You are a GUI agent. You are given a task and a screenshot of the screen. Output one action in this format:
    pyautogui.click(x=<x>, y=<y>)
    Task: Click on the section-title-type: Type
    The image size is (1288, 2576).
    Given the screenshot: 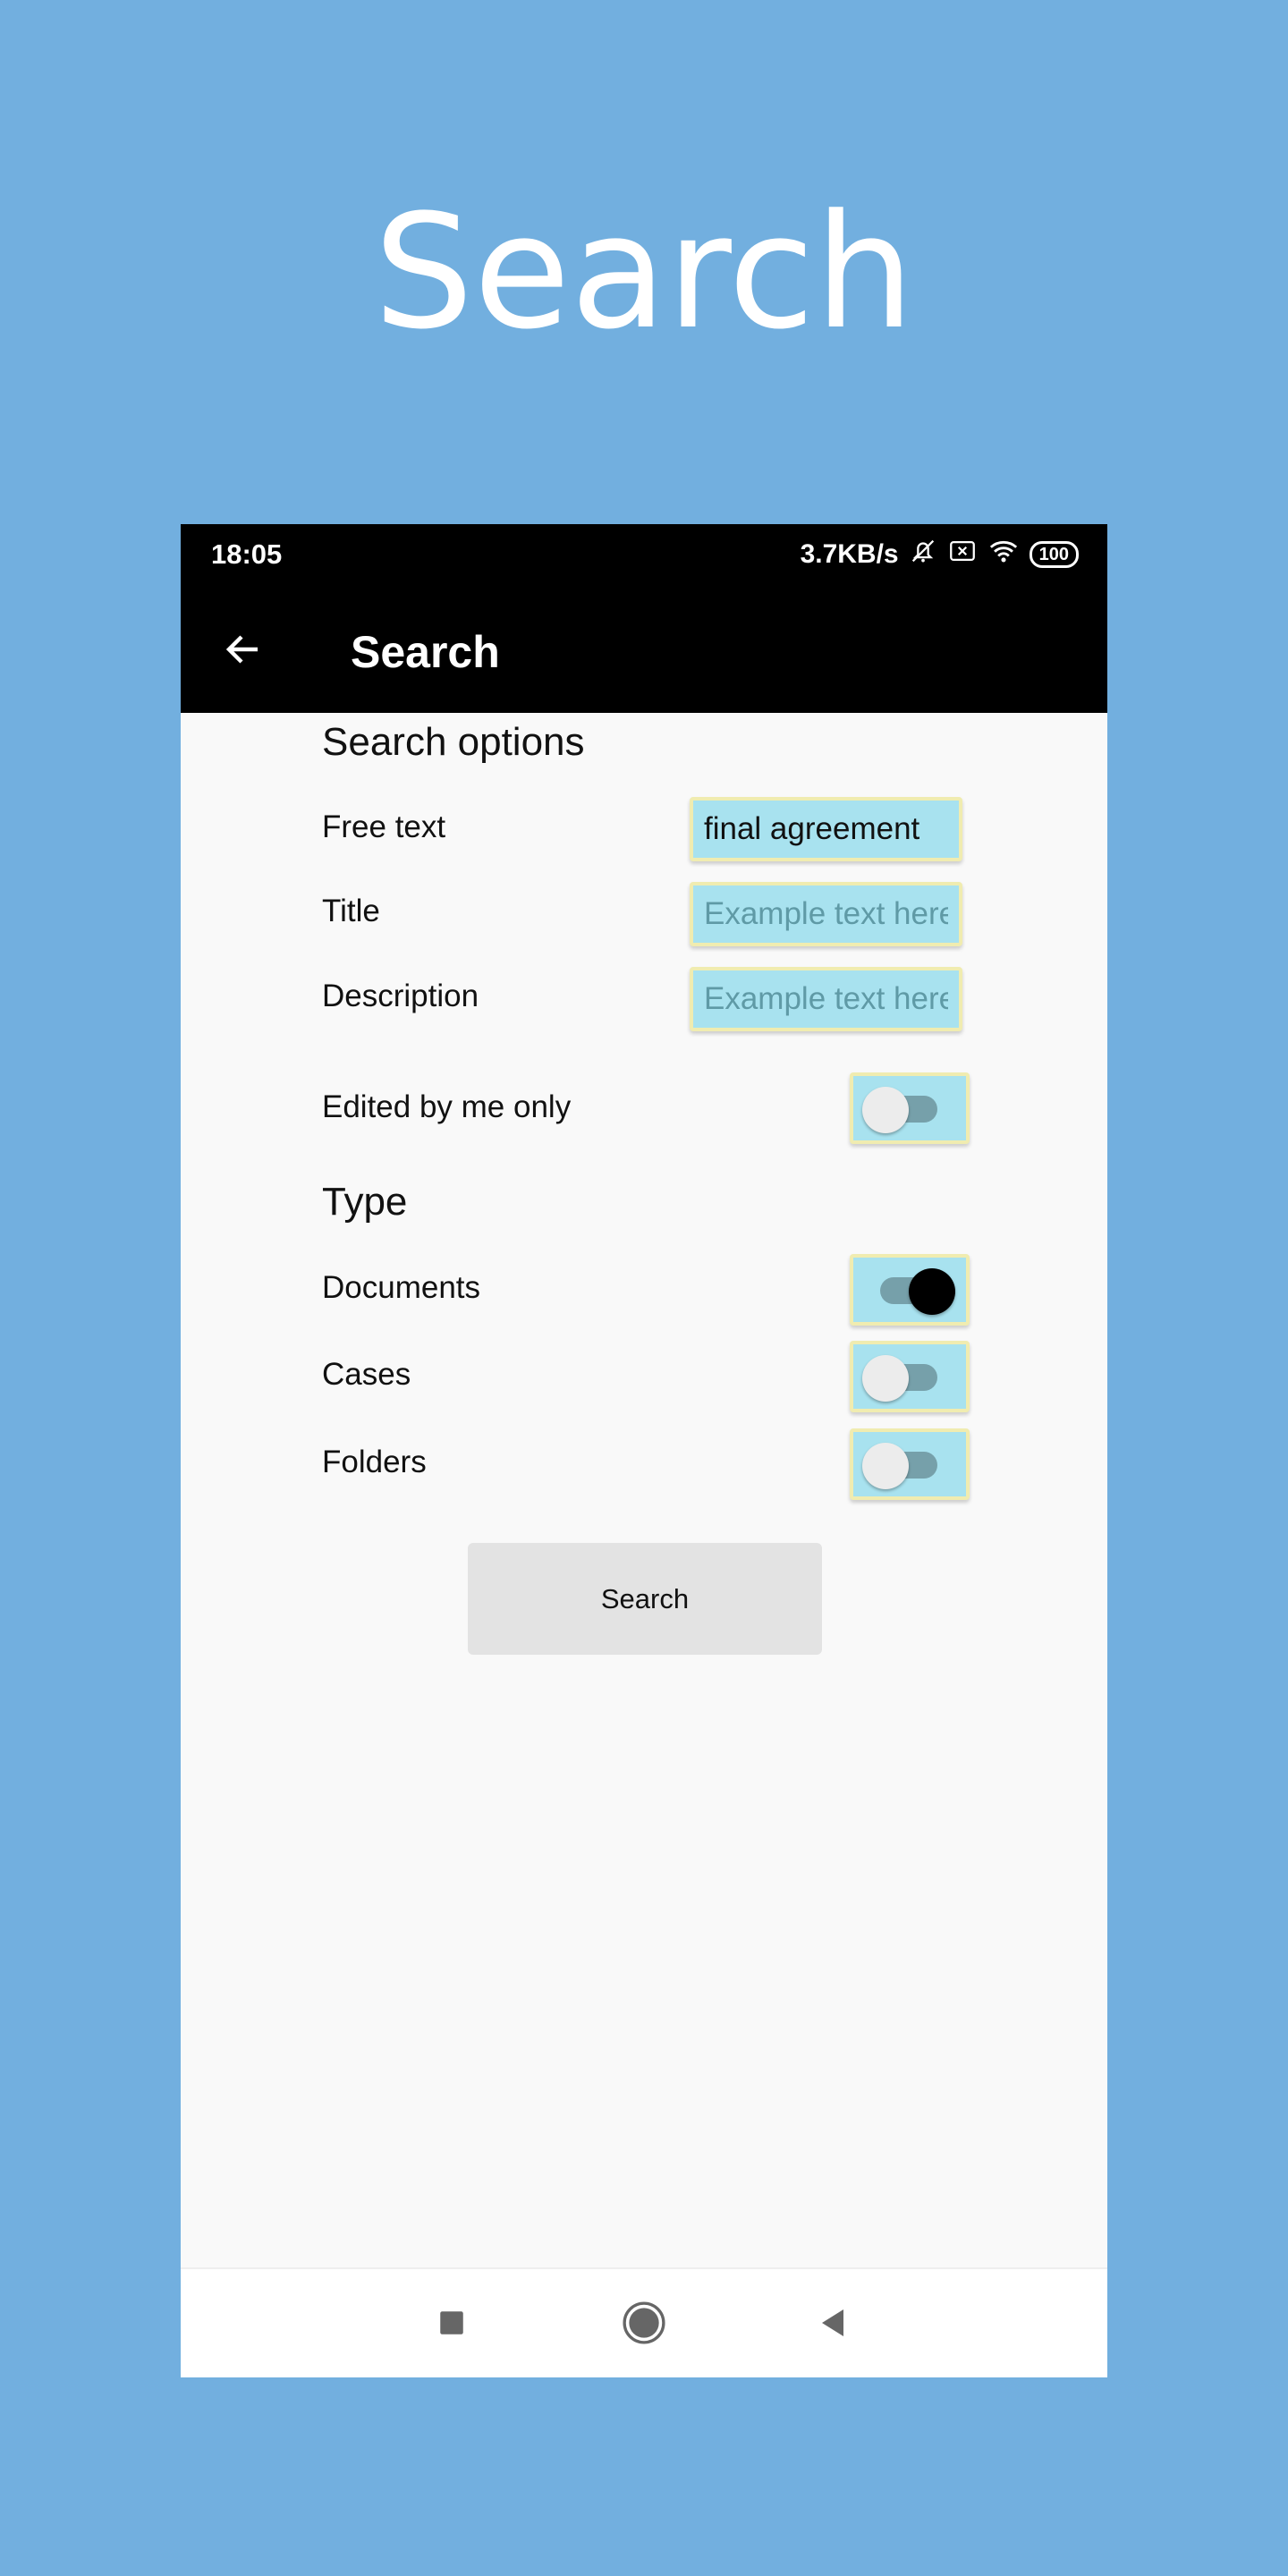 What is the action you would take?
    pyautogui.click(x=365, y=1202)
    